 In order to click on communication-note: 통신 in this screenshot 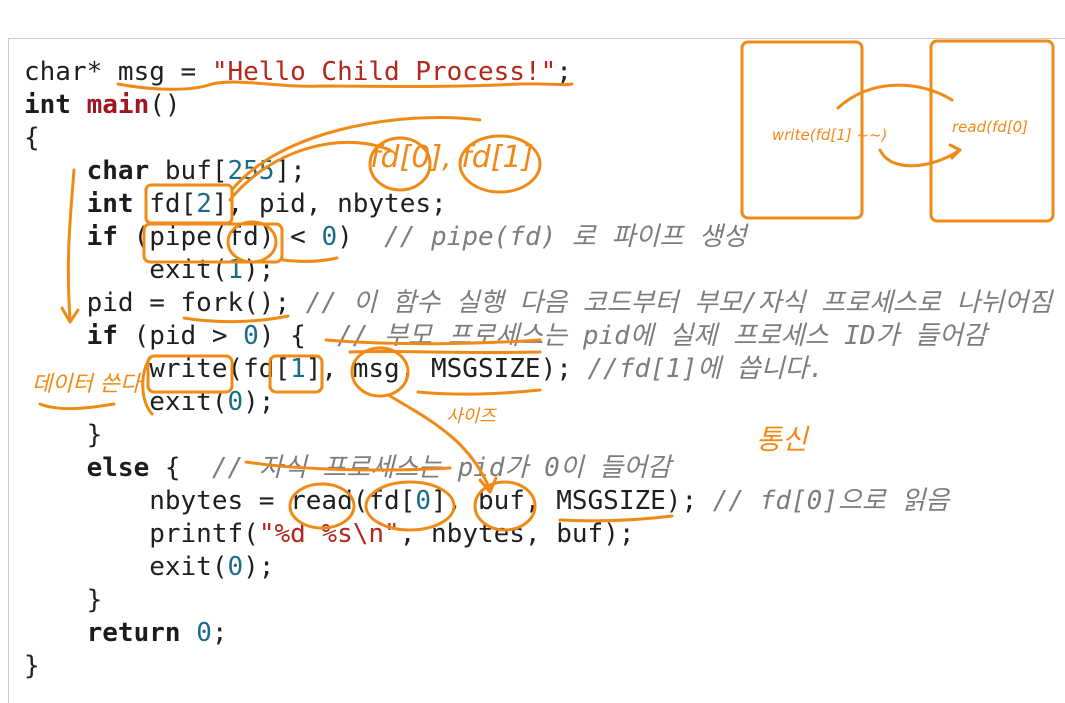, I will do `click(782, 439)`.